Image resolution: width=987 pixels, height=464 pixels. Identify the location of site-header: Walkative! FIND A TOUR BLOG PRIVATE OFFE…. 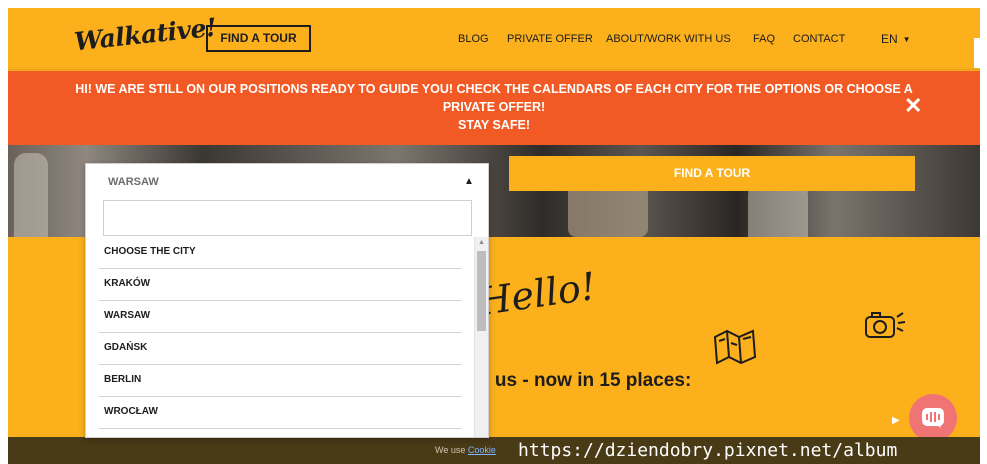
(494, 39).